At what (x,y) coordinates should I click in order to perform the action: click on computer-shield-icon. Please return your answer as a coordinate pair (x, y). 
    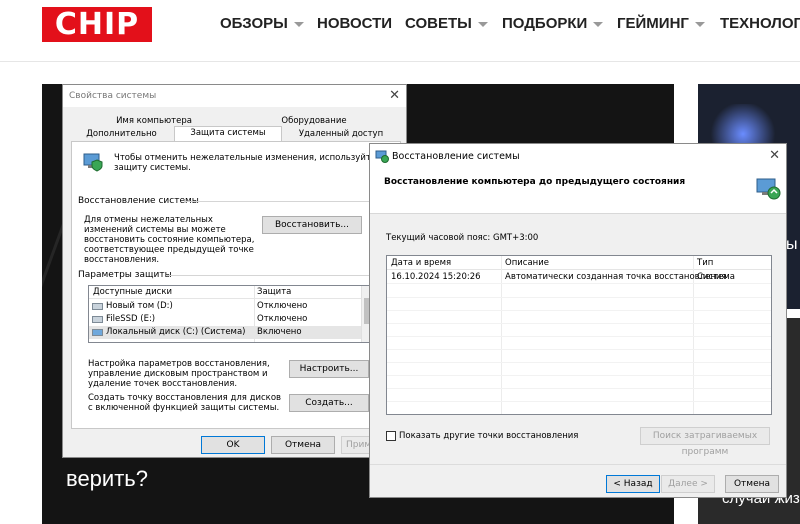
    Looking at the image, I should click on (93, 162).